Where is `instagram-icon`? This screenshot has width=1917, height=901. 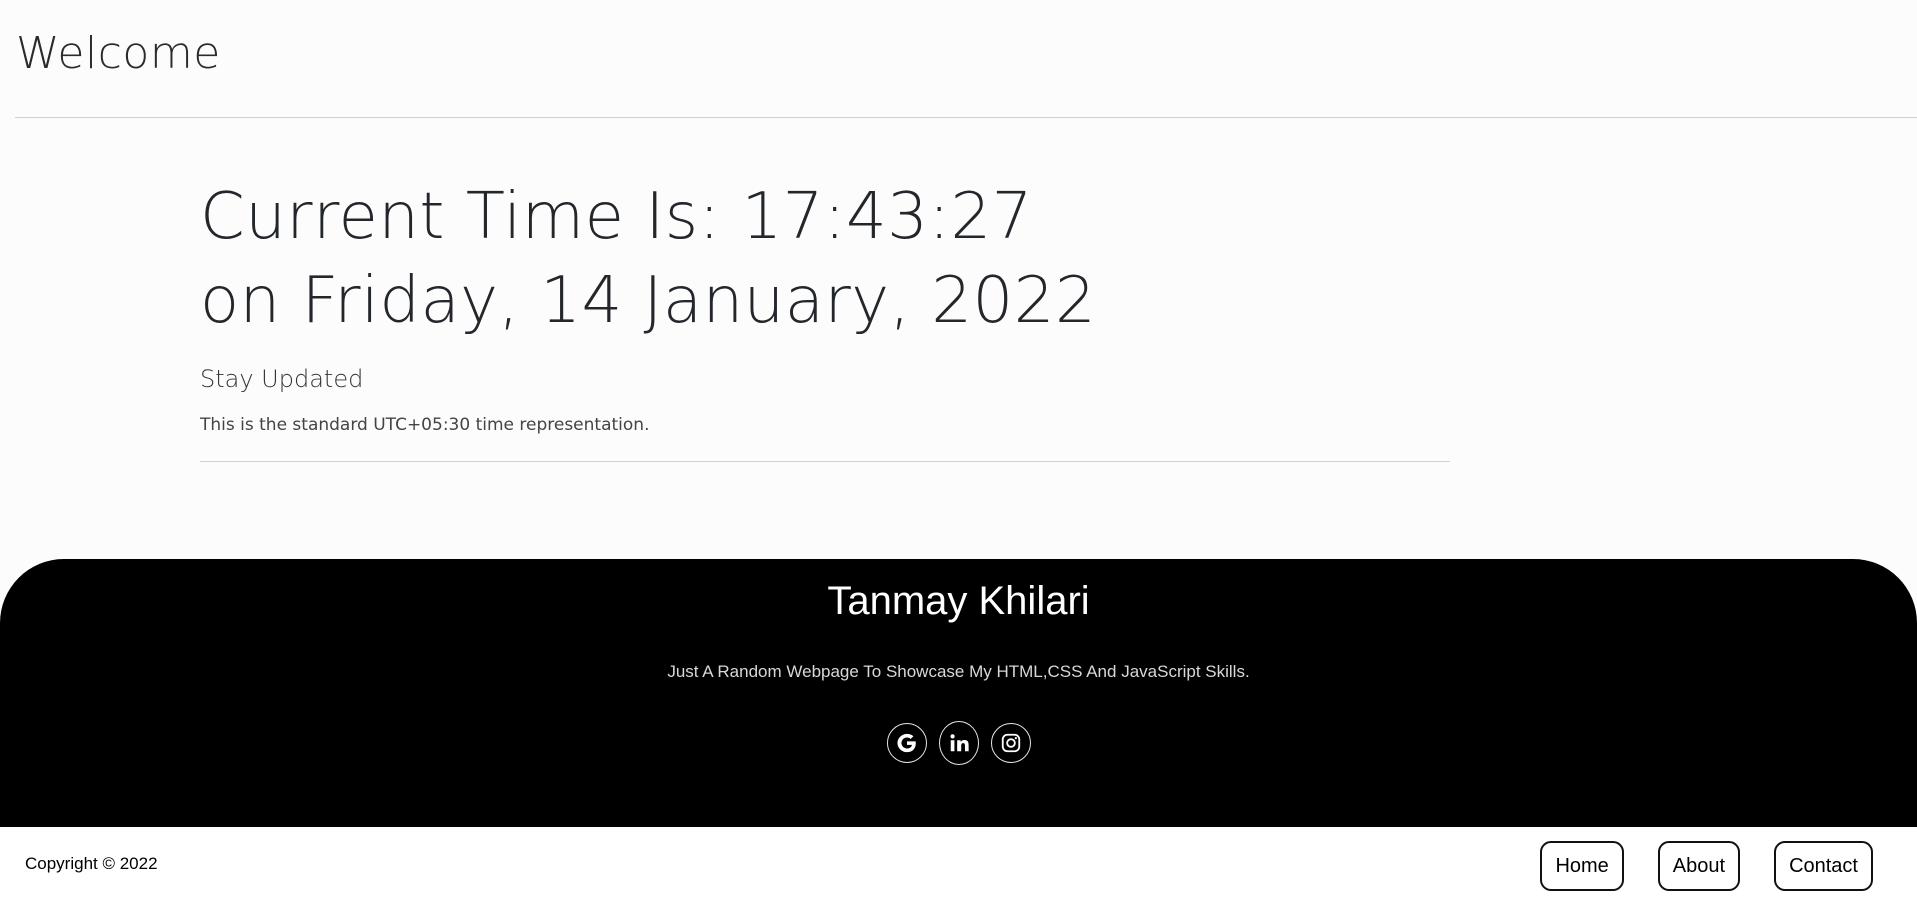
instagram-icon is located at coordinates (1010, 743).